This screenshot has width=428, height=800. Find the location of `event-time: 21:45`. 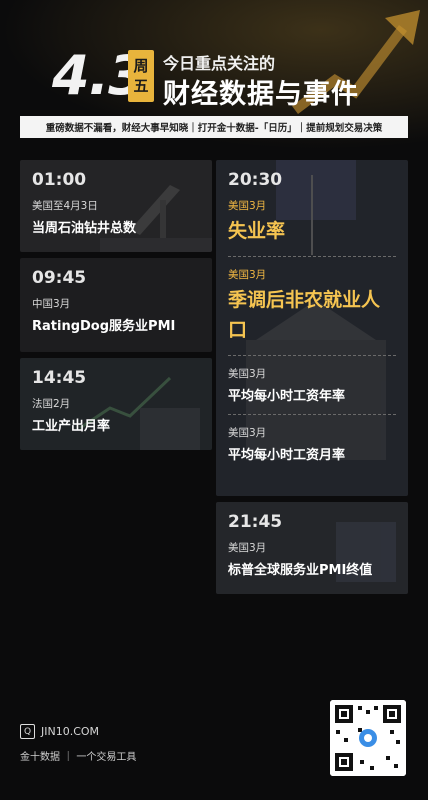

event-time: 21:45 is located at coordinates (255, 522).